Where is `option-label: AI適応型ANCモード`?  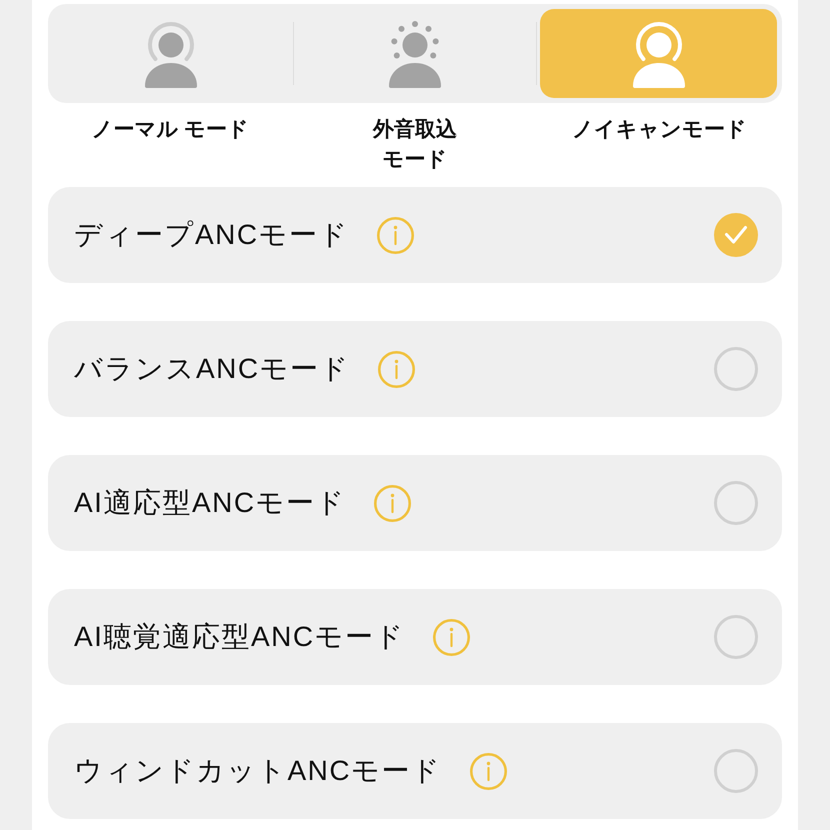 option-label: AI適応型ANCモード is located at coordinates (210, 503).